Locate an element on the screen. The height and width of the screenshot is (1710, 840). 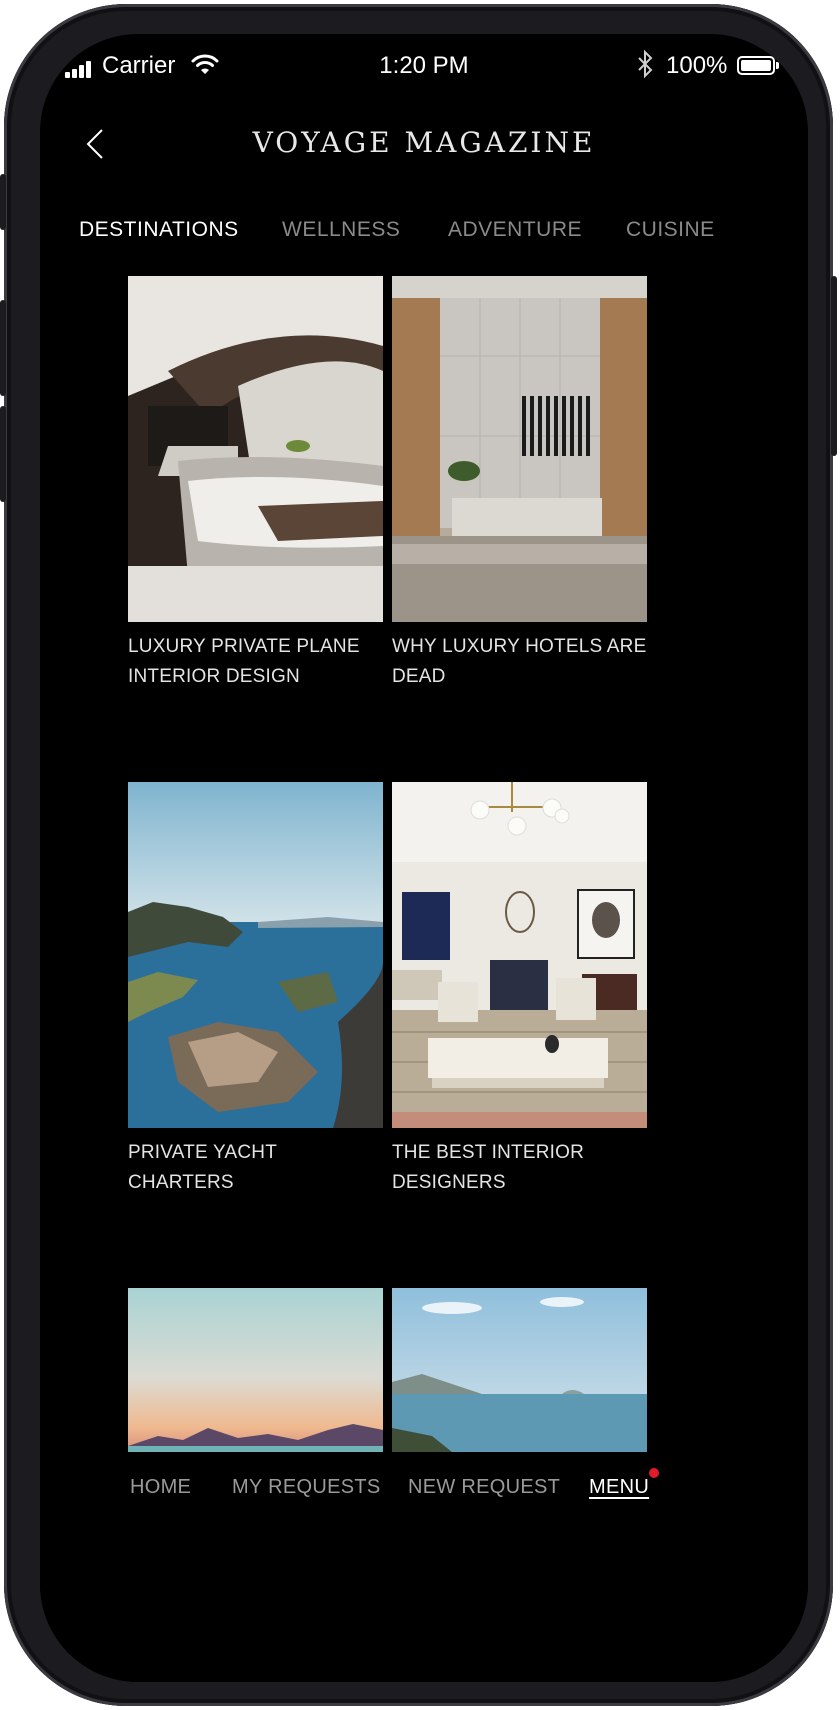
tab-adventure: ADVENTURE is located at coordinates (515, 230).